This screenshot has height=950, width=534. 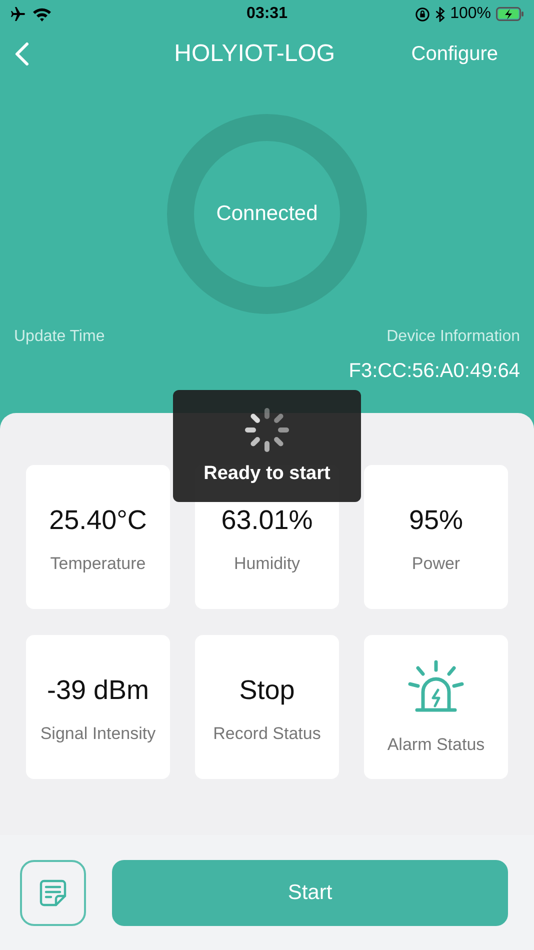 What do you see at coordinates (440, 14) in the screenshot?
I see `bluetooth-icon` at bounding box center [440, 14].